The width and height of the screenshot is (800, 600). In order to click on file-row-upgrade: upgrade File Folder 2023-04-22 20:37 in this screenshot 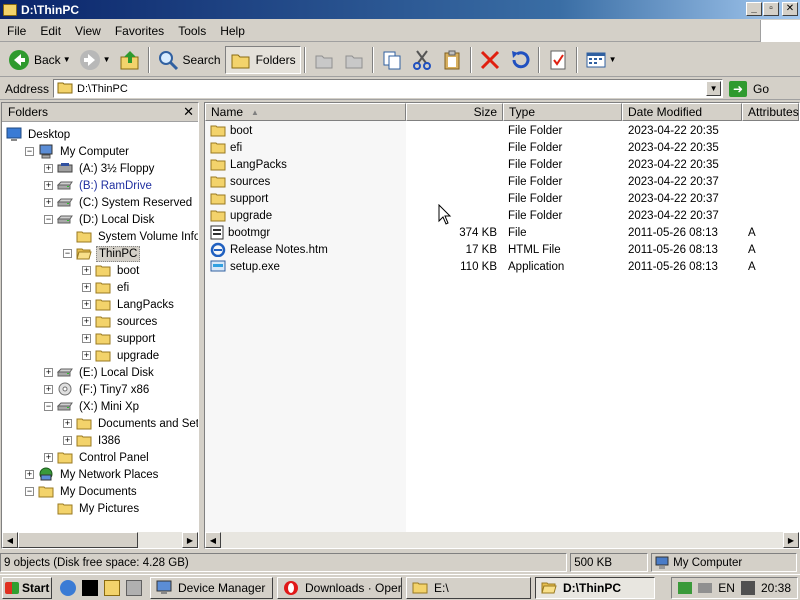, I will do `click(502, 215)`.